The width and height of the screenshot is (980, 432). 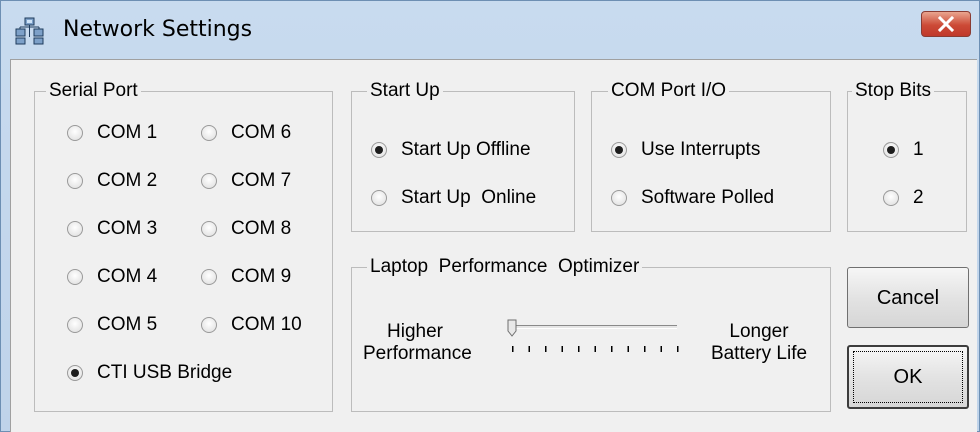 What do you see at coordinates (417, 353) in the screenshot?
I see `performance-label: Performance` at bounding box center [417, 353].